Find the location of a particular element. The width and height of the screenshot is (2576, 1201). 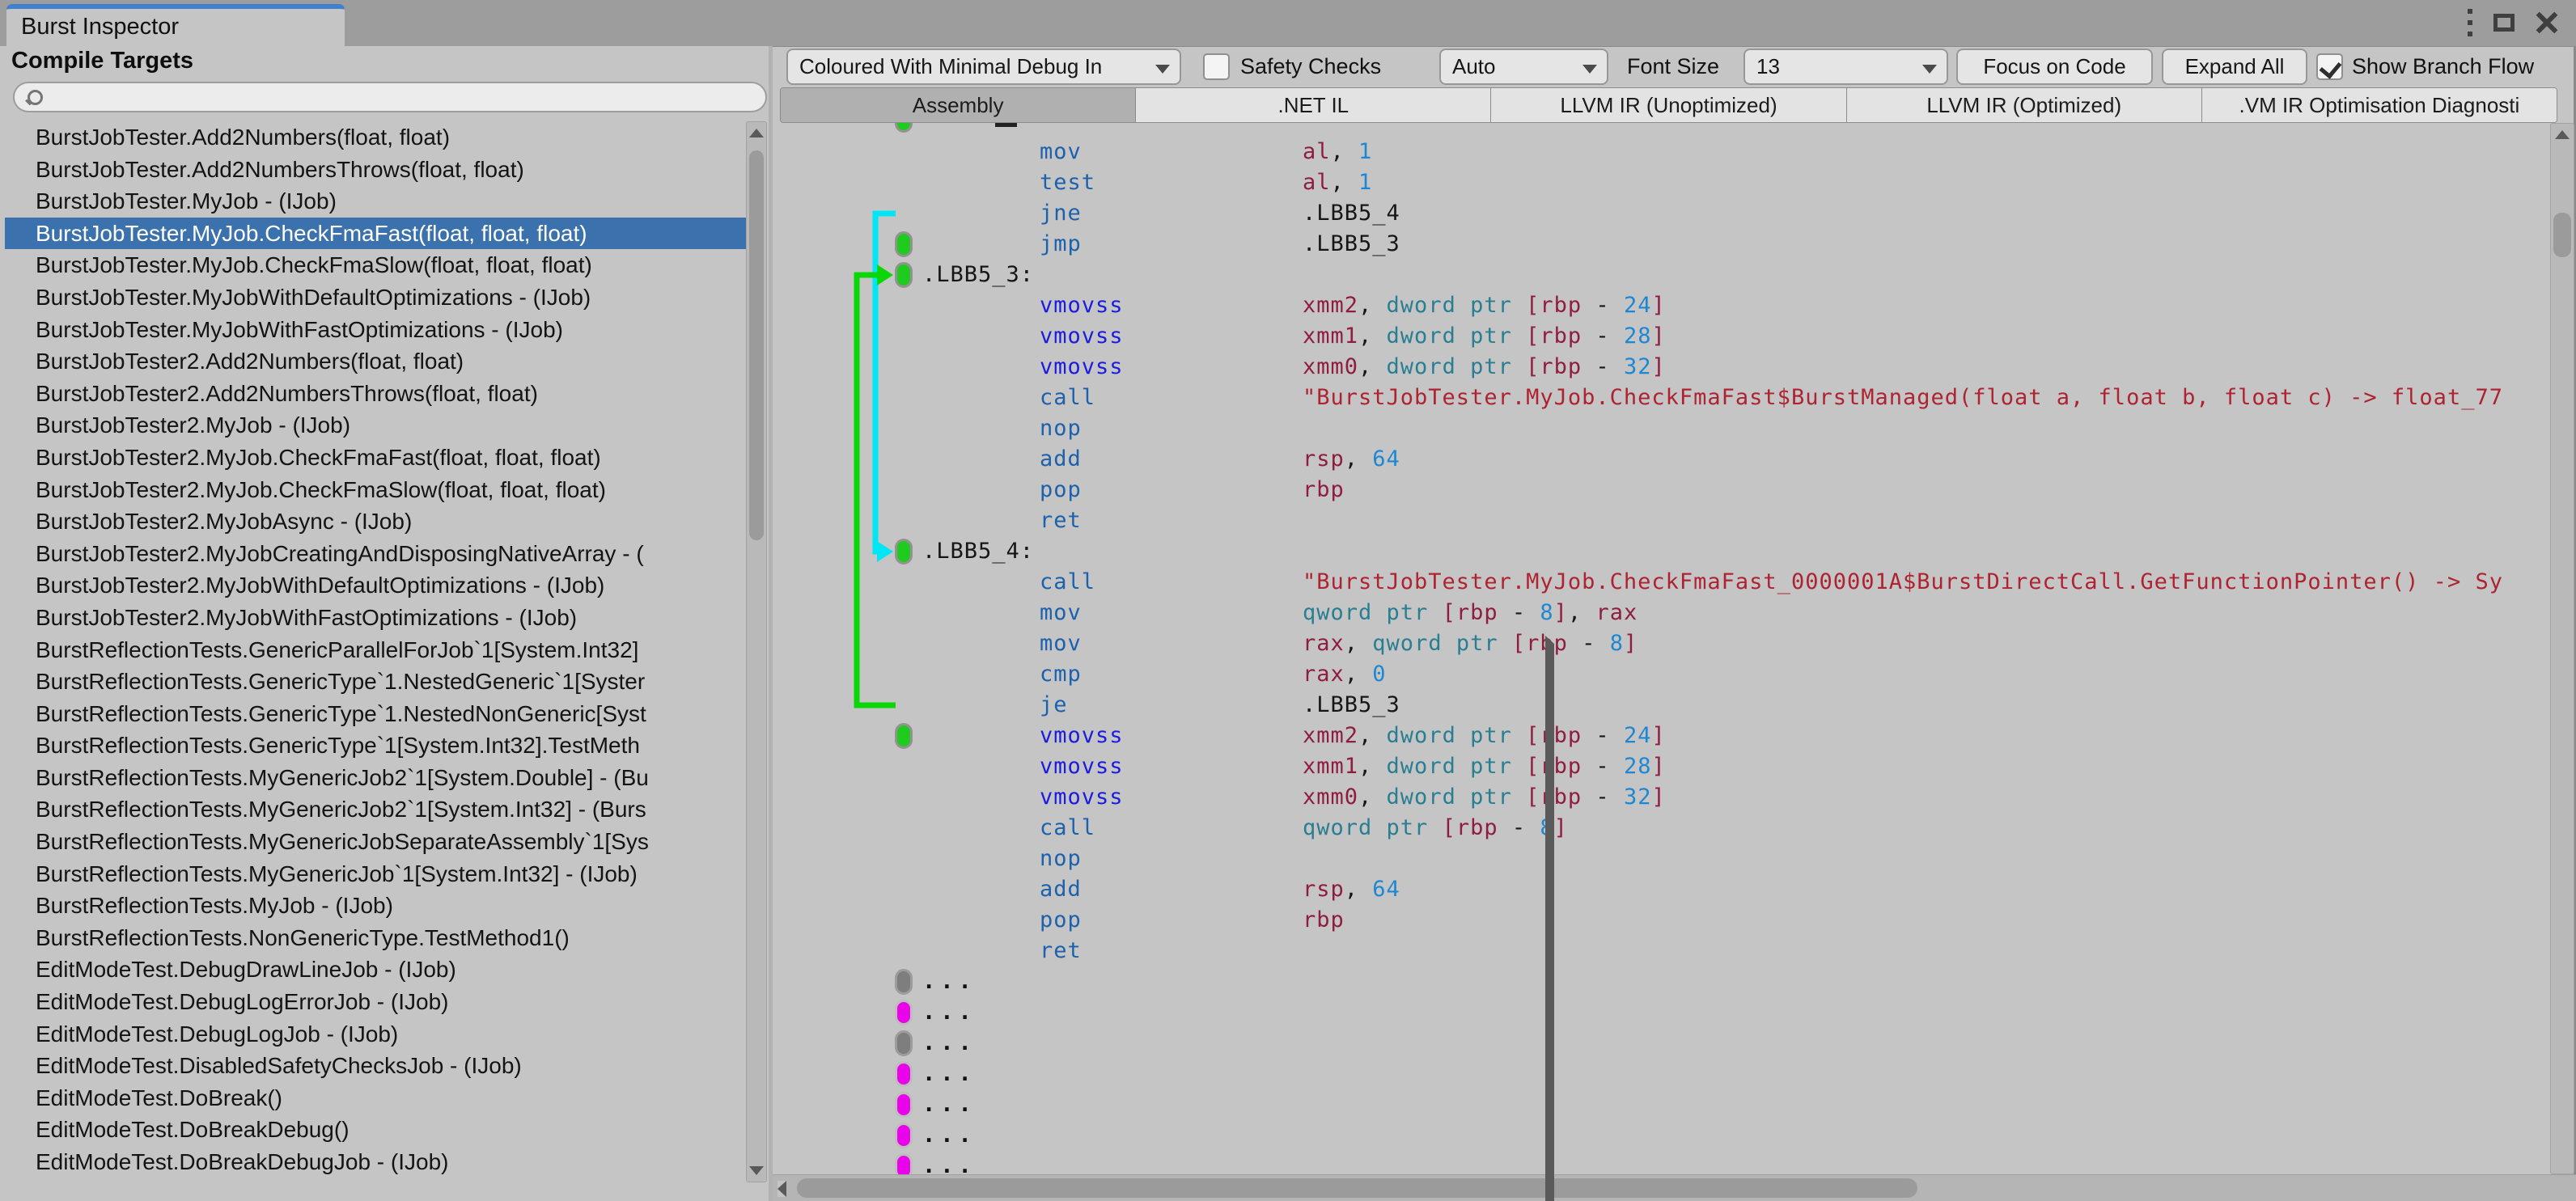

assembly-line: jmp .LBB5_3 is located at coordinates (1220, 243).